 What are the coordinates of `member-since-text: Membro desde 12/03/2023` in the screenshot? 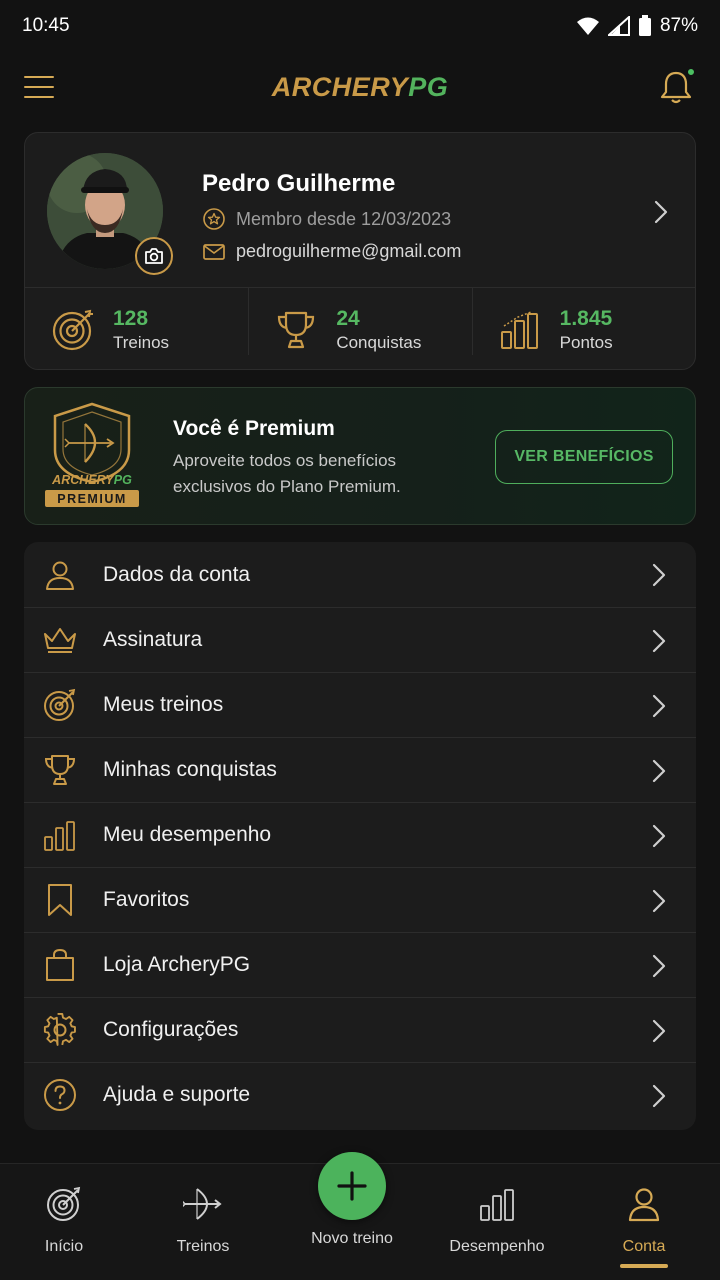 It's located at (344, 218).